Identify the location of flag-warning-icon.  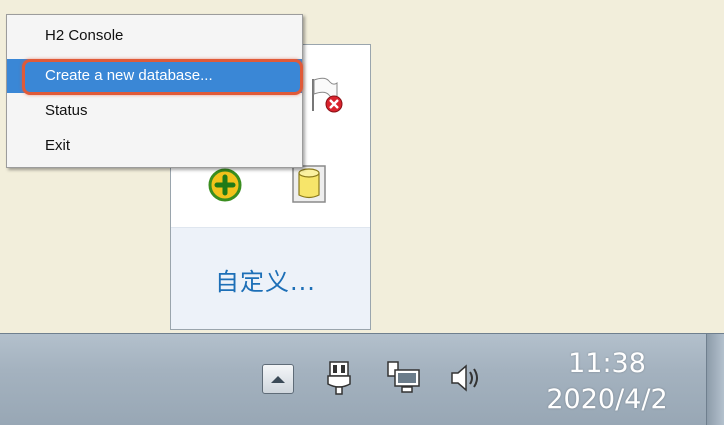
(325, 95).